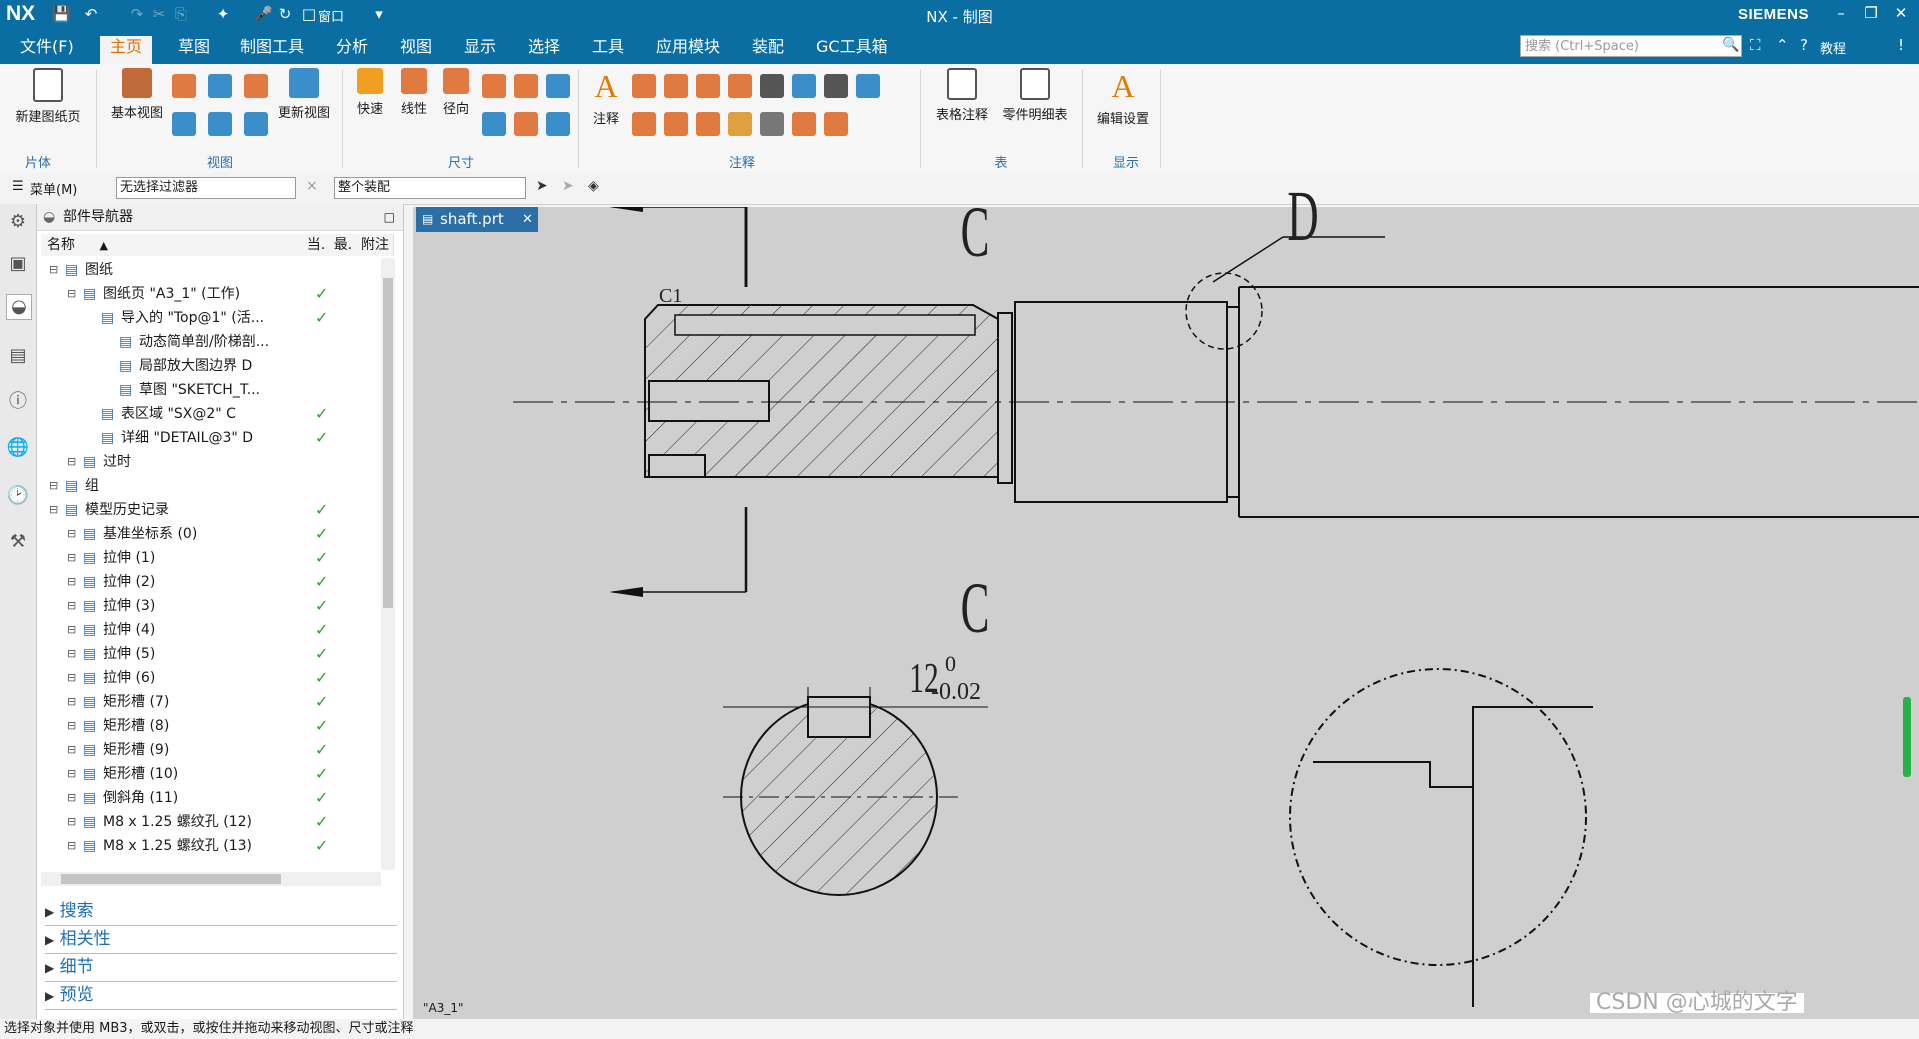 This screenshot has width=1919, height=1039. I want to click on parts-list-button: 零件明细表, so click(1035, 95).